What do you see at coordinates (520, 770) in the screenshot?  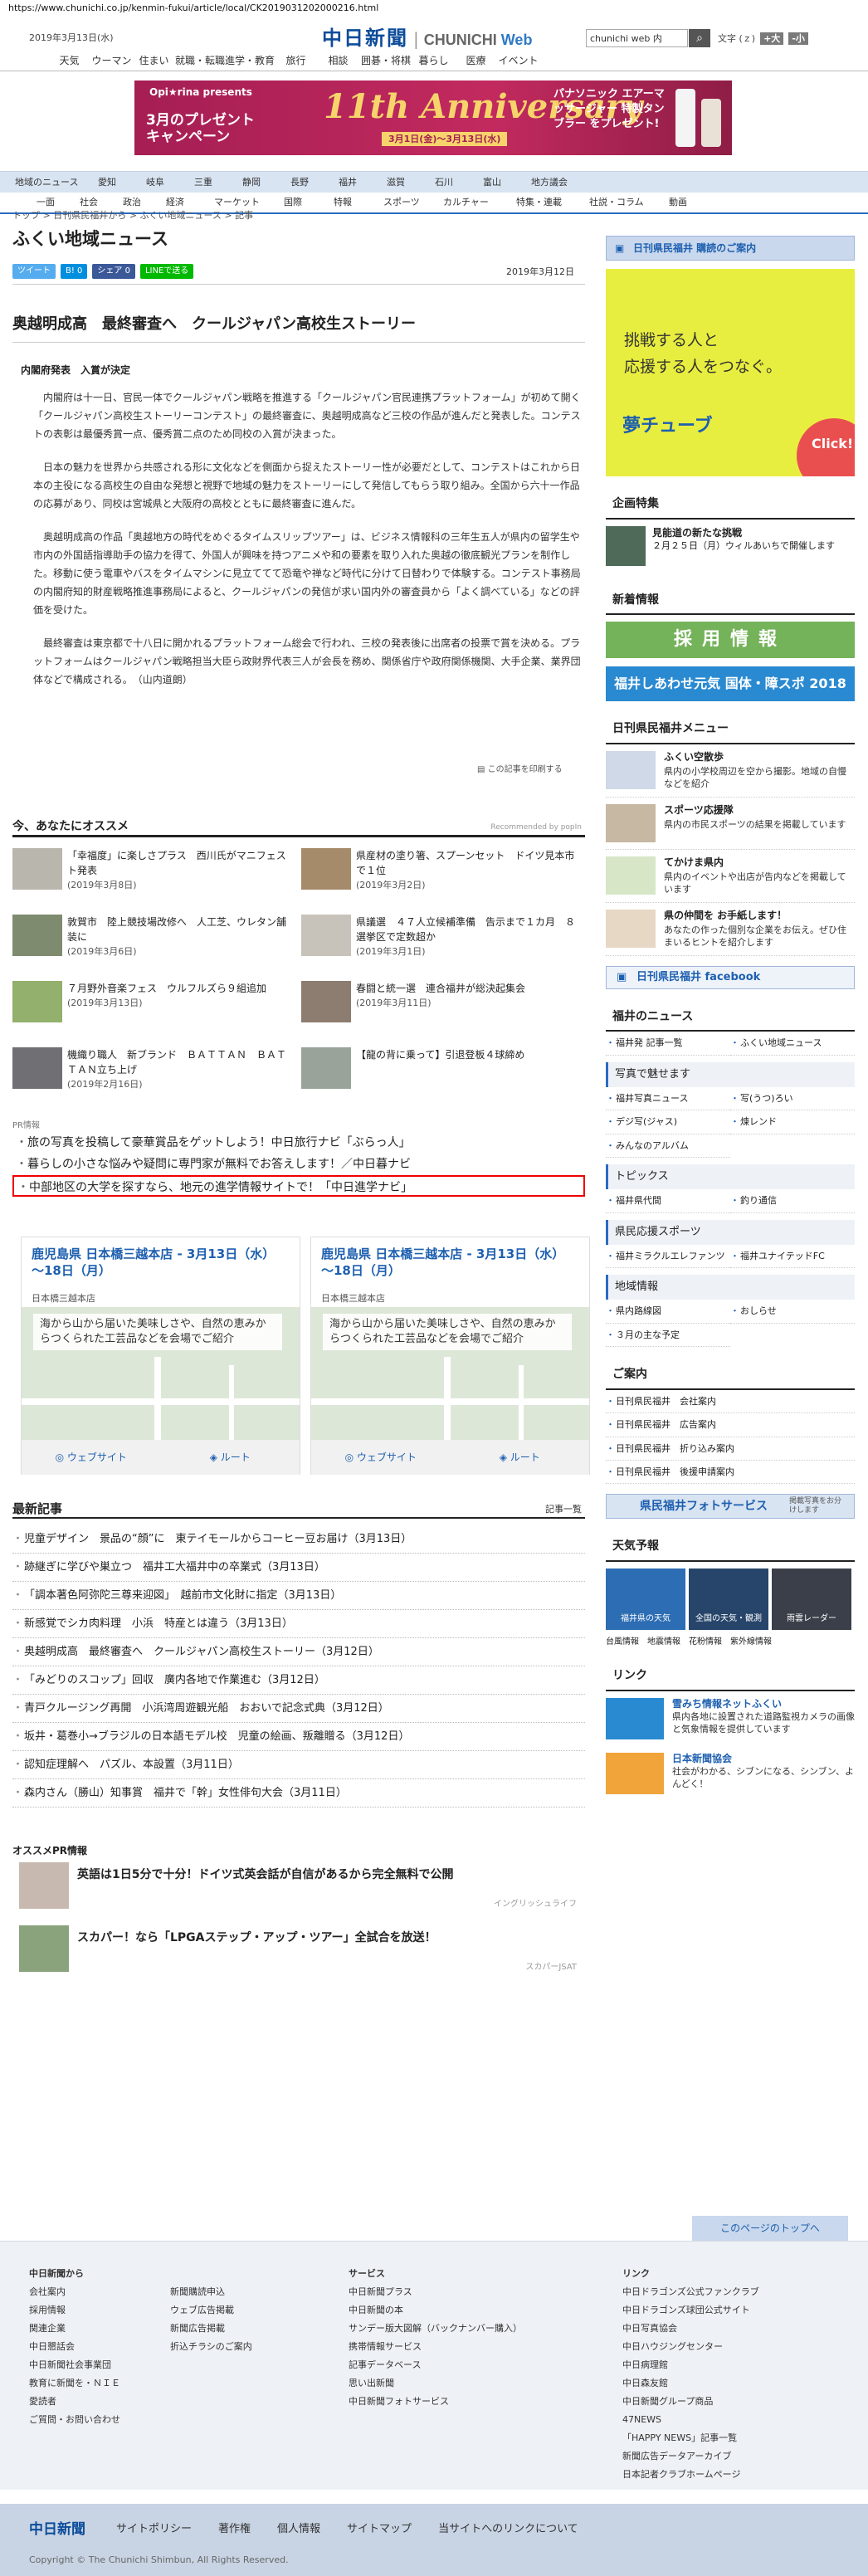 I see `print-link: ▤ この記事を印刷する` at bounding box center [520, 770].